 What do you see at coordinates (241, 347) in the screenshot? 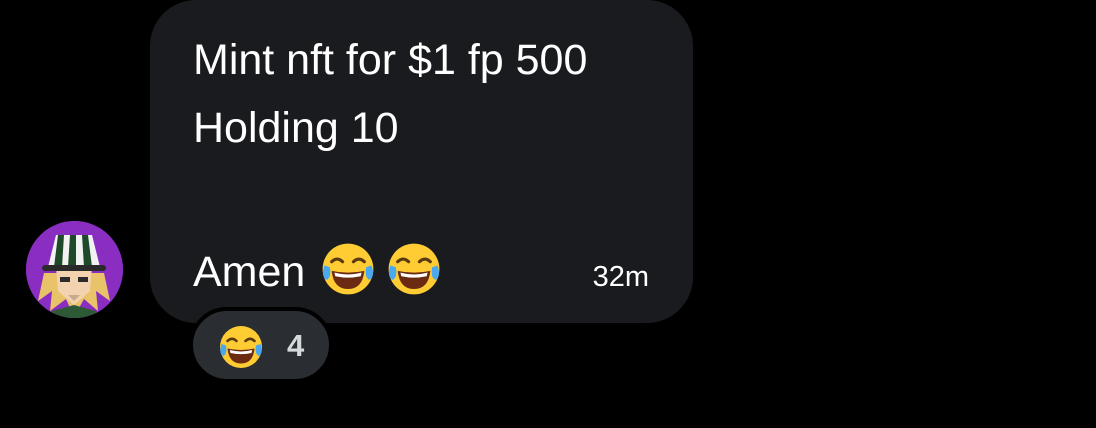
I see `tears-of-joy-reaction-icon` at bounding box center [241, 347].